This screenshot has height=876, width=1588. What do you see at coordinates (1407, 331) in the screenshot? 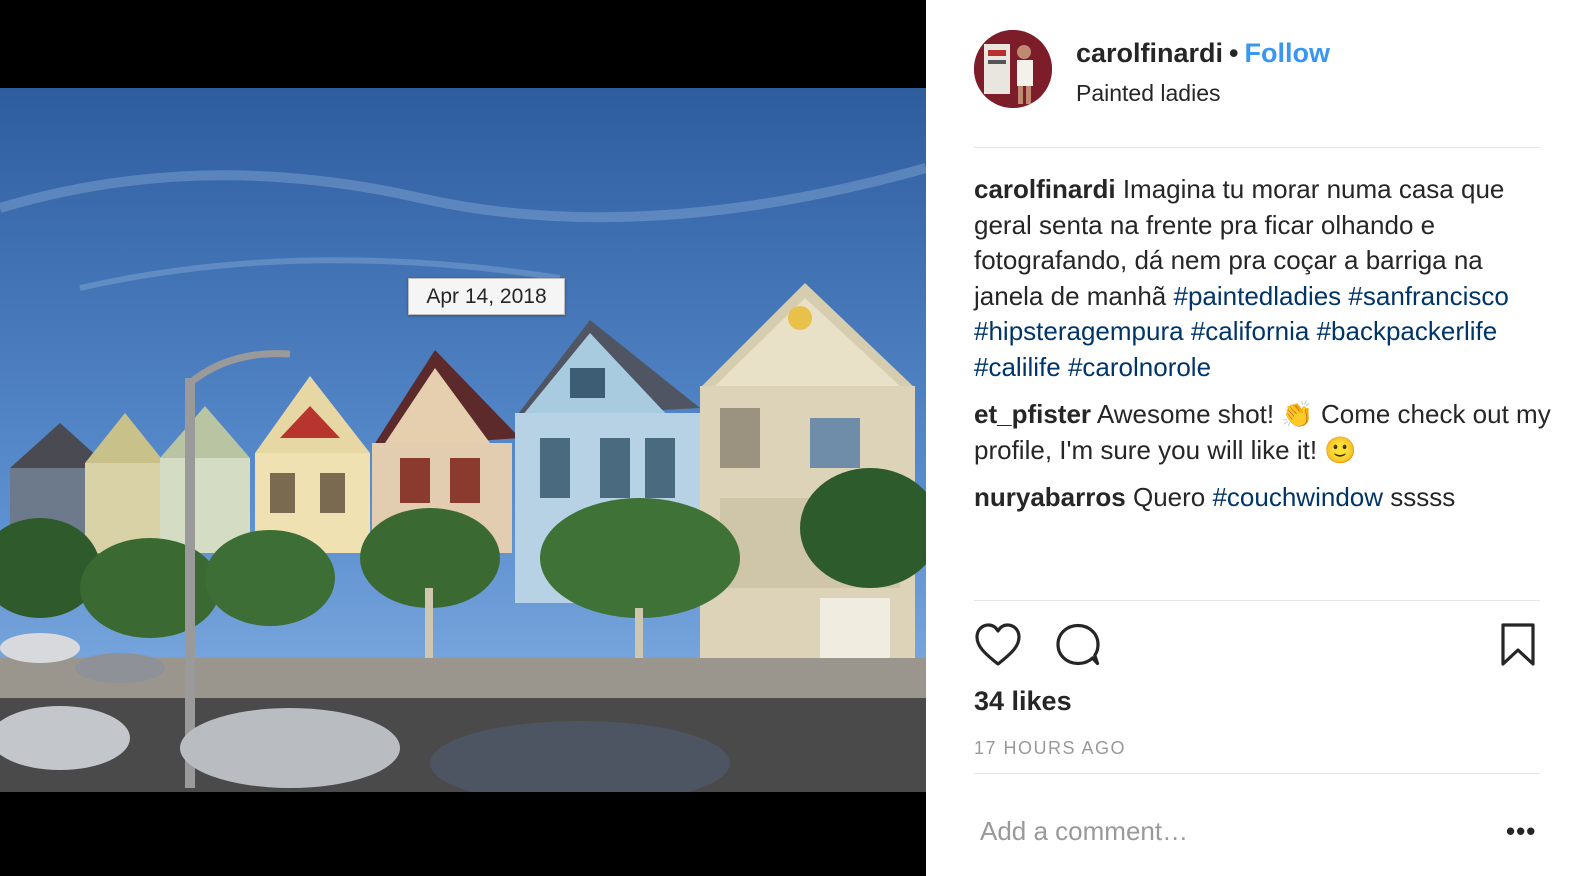
I see `hashtag: #backpackerlife` at bounding box center [1407, 331].